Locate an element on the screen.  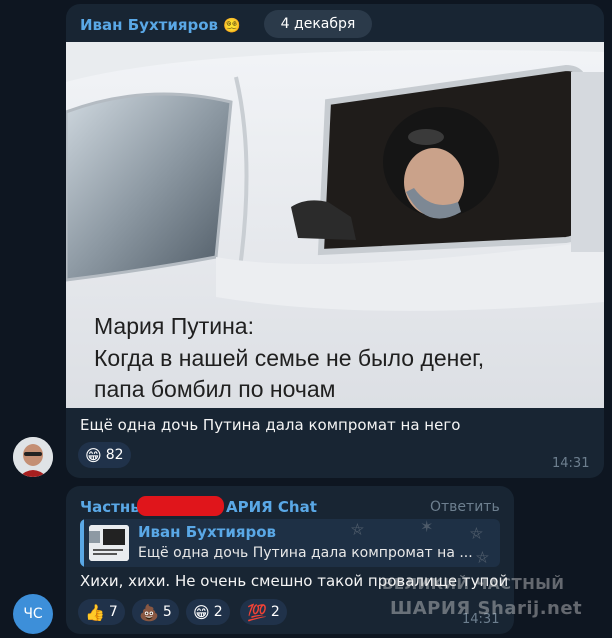
reaction-pill: 💯 2 is located at coordinates (263, 612).